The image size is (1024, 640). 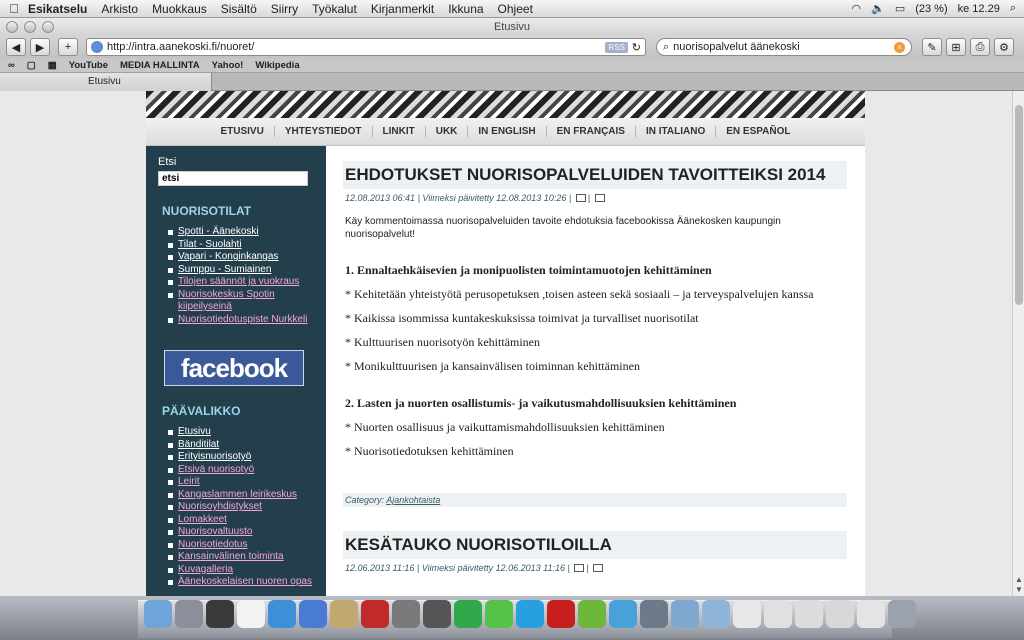 I want to click on sidebar-link: Nuorisoyhdistykset, so click(x=220, y=506).